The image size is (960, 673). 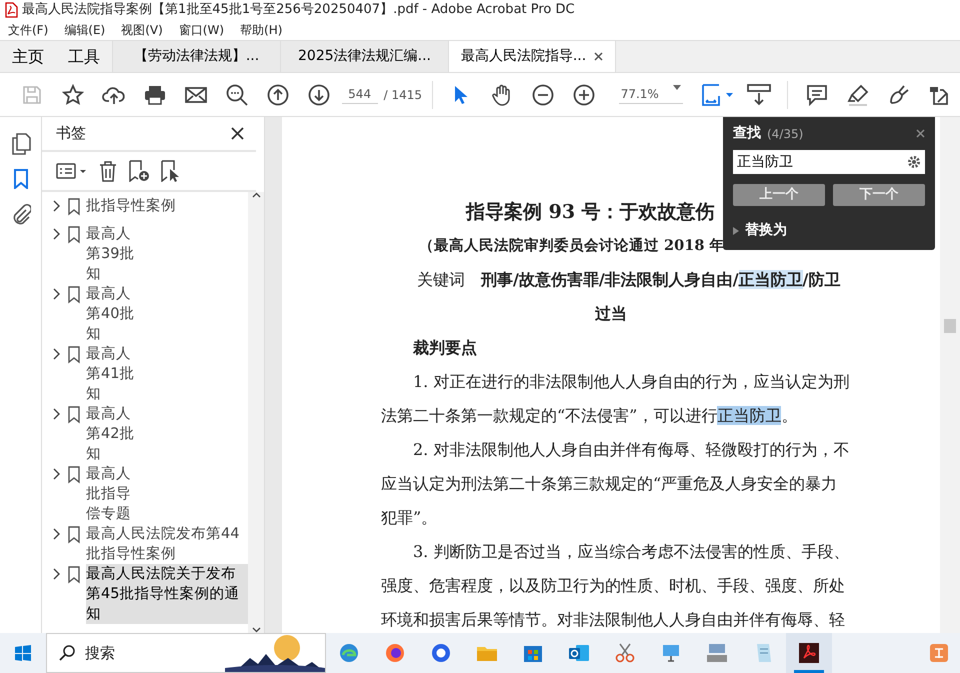 What do you see at coordinates (403, 95) in the screenshot?
I see `page-total: / 1415` at bounding box center [403, 95].